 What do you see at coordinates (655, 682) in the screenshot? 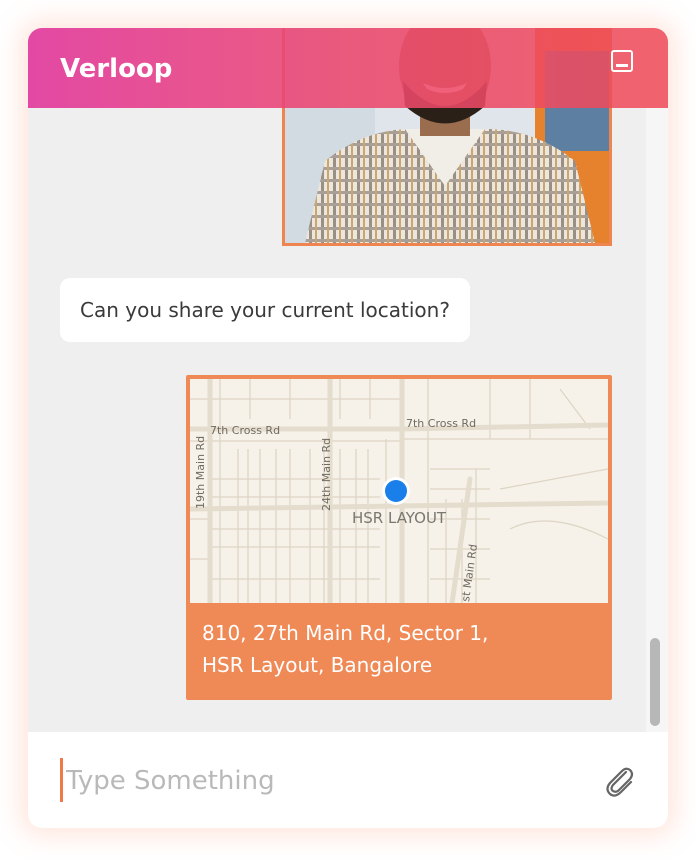
I see `scrollbar-thumb` at bounding box center [655, 682].